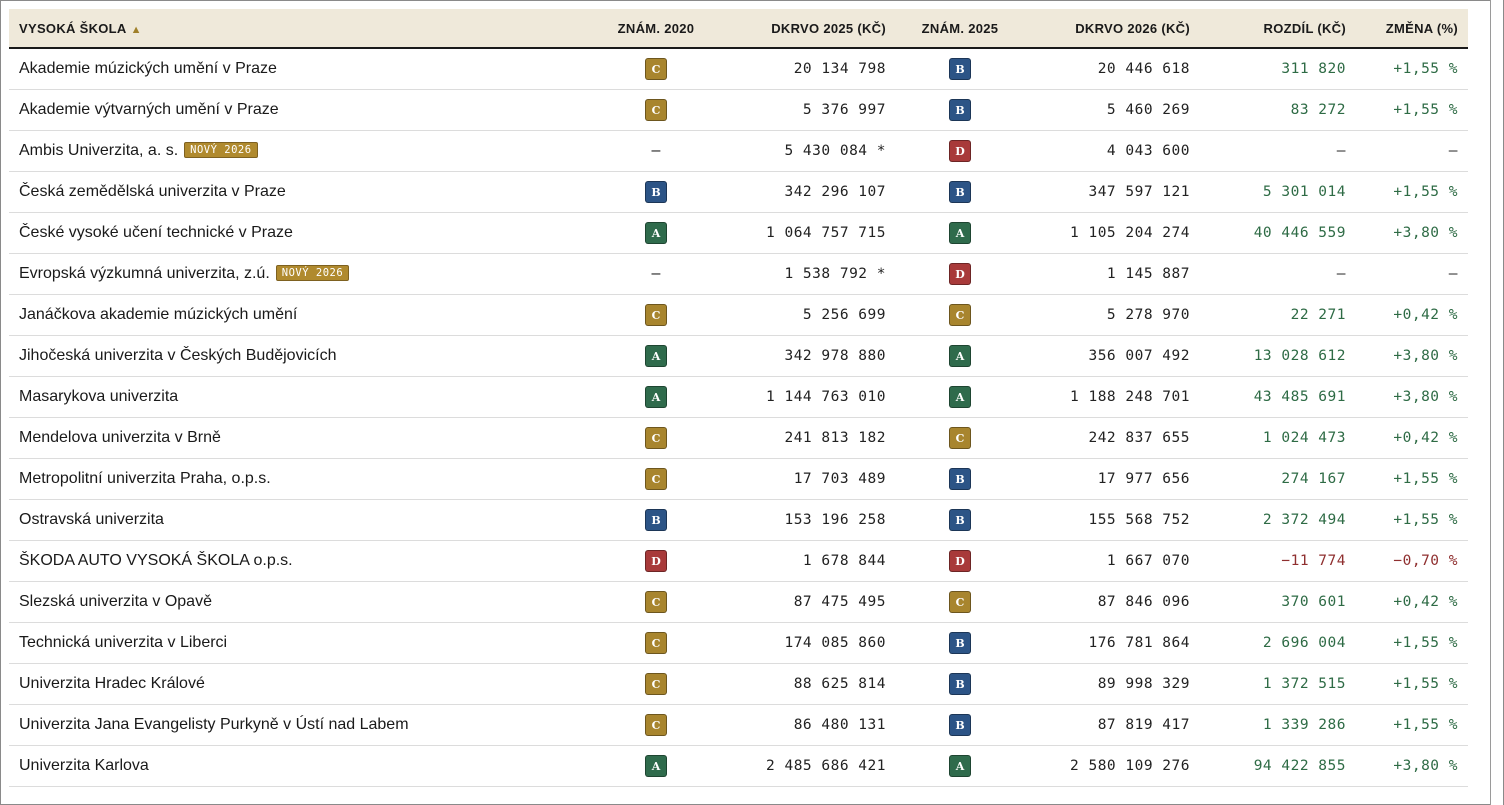  Describe the element at coordinates (808, 151) in the screenshot. I see `dkrvo-2025-cell: 5 430 084 *` at that location.